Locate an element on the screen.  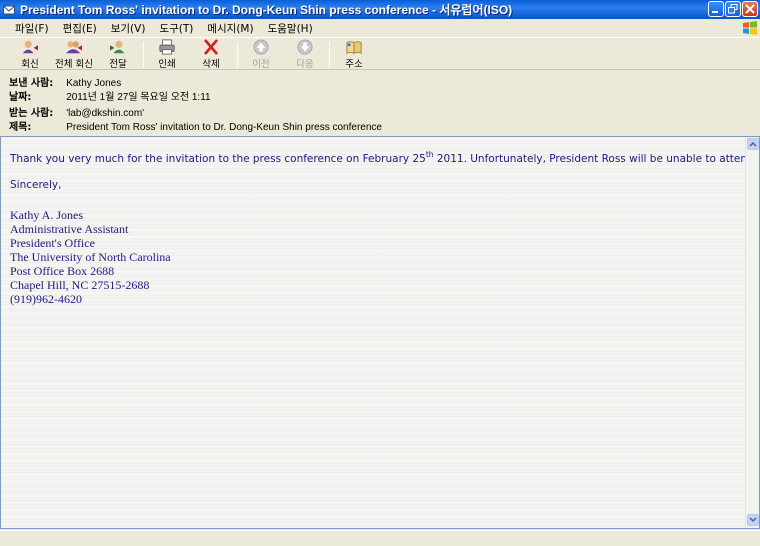
next-button: 다음 is located at coordinates (305, 54).